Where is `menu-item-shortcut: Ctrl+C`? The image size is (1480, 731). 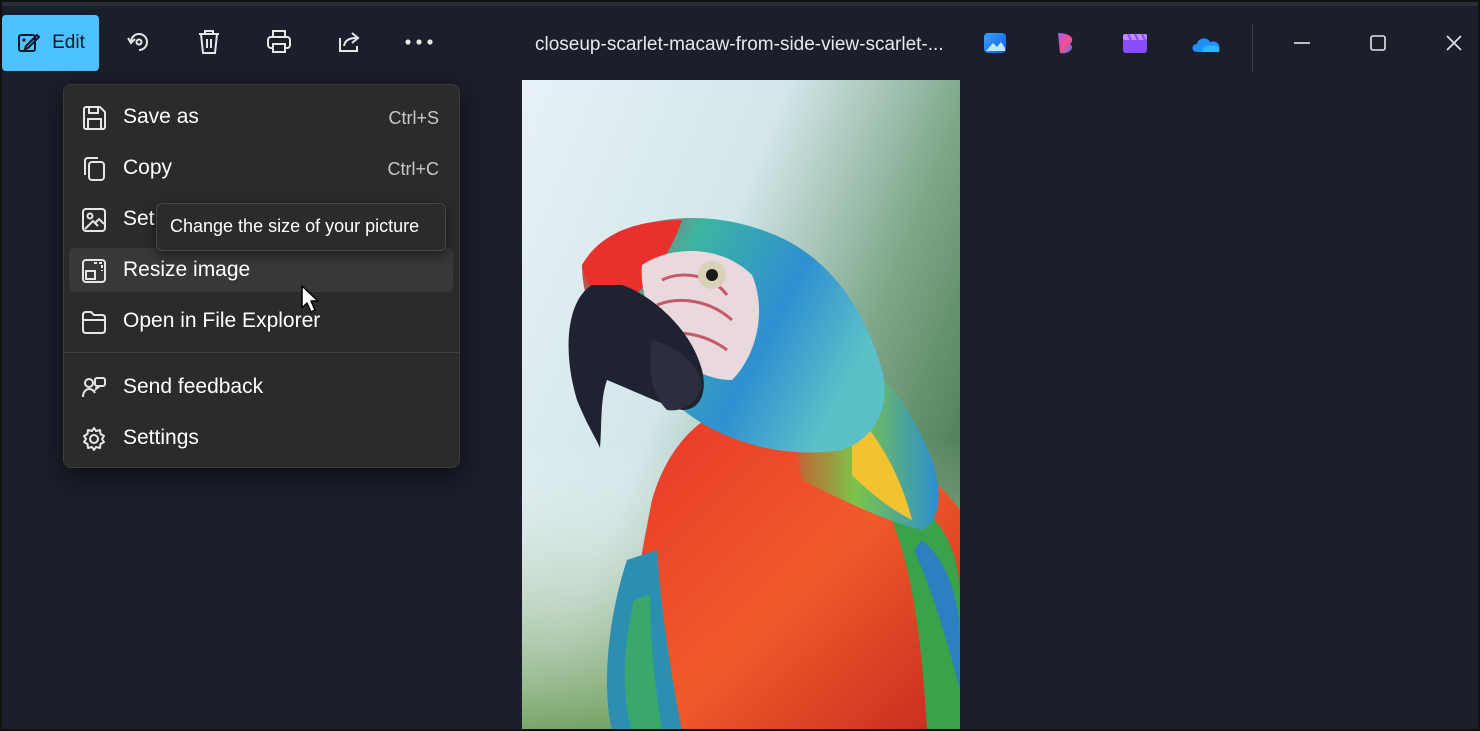 menu-item-shortcut: Ctrl+C is located at coordinates (413, 169).